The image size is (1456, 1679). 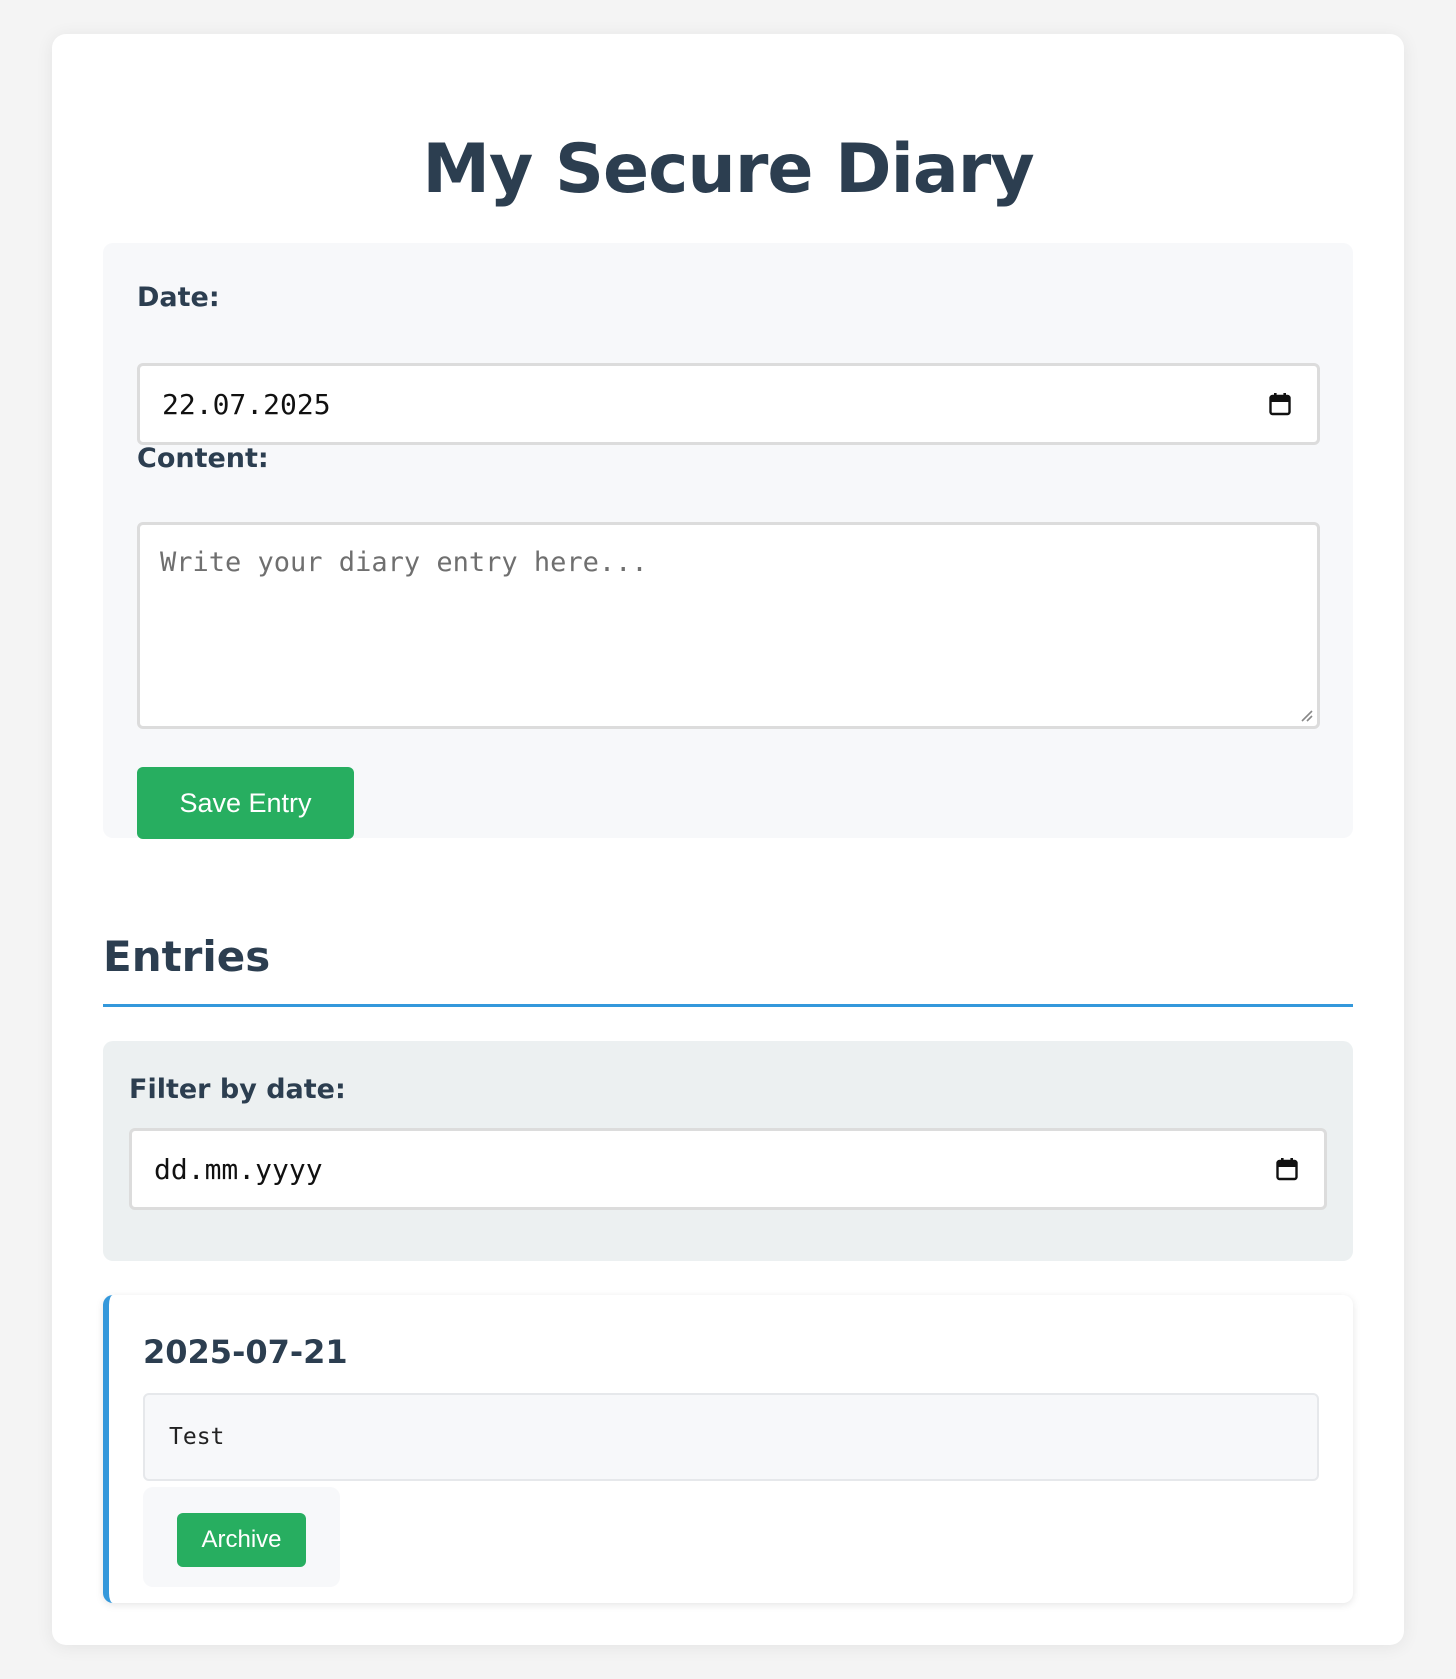 What do you see at coordinates (728, 169) in the screenshot?
I see `page-title: My Secure Diary` at bounding box center [728, 169].